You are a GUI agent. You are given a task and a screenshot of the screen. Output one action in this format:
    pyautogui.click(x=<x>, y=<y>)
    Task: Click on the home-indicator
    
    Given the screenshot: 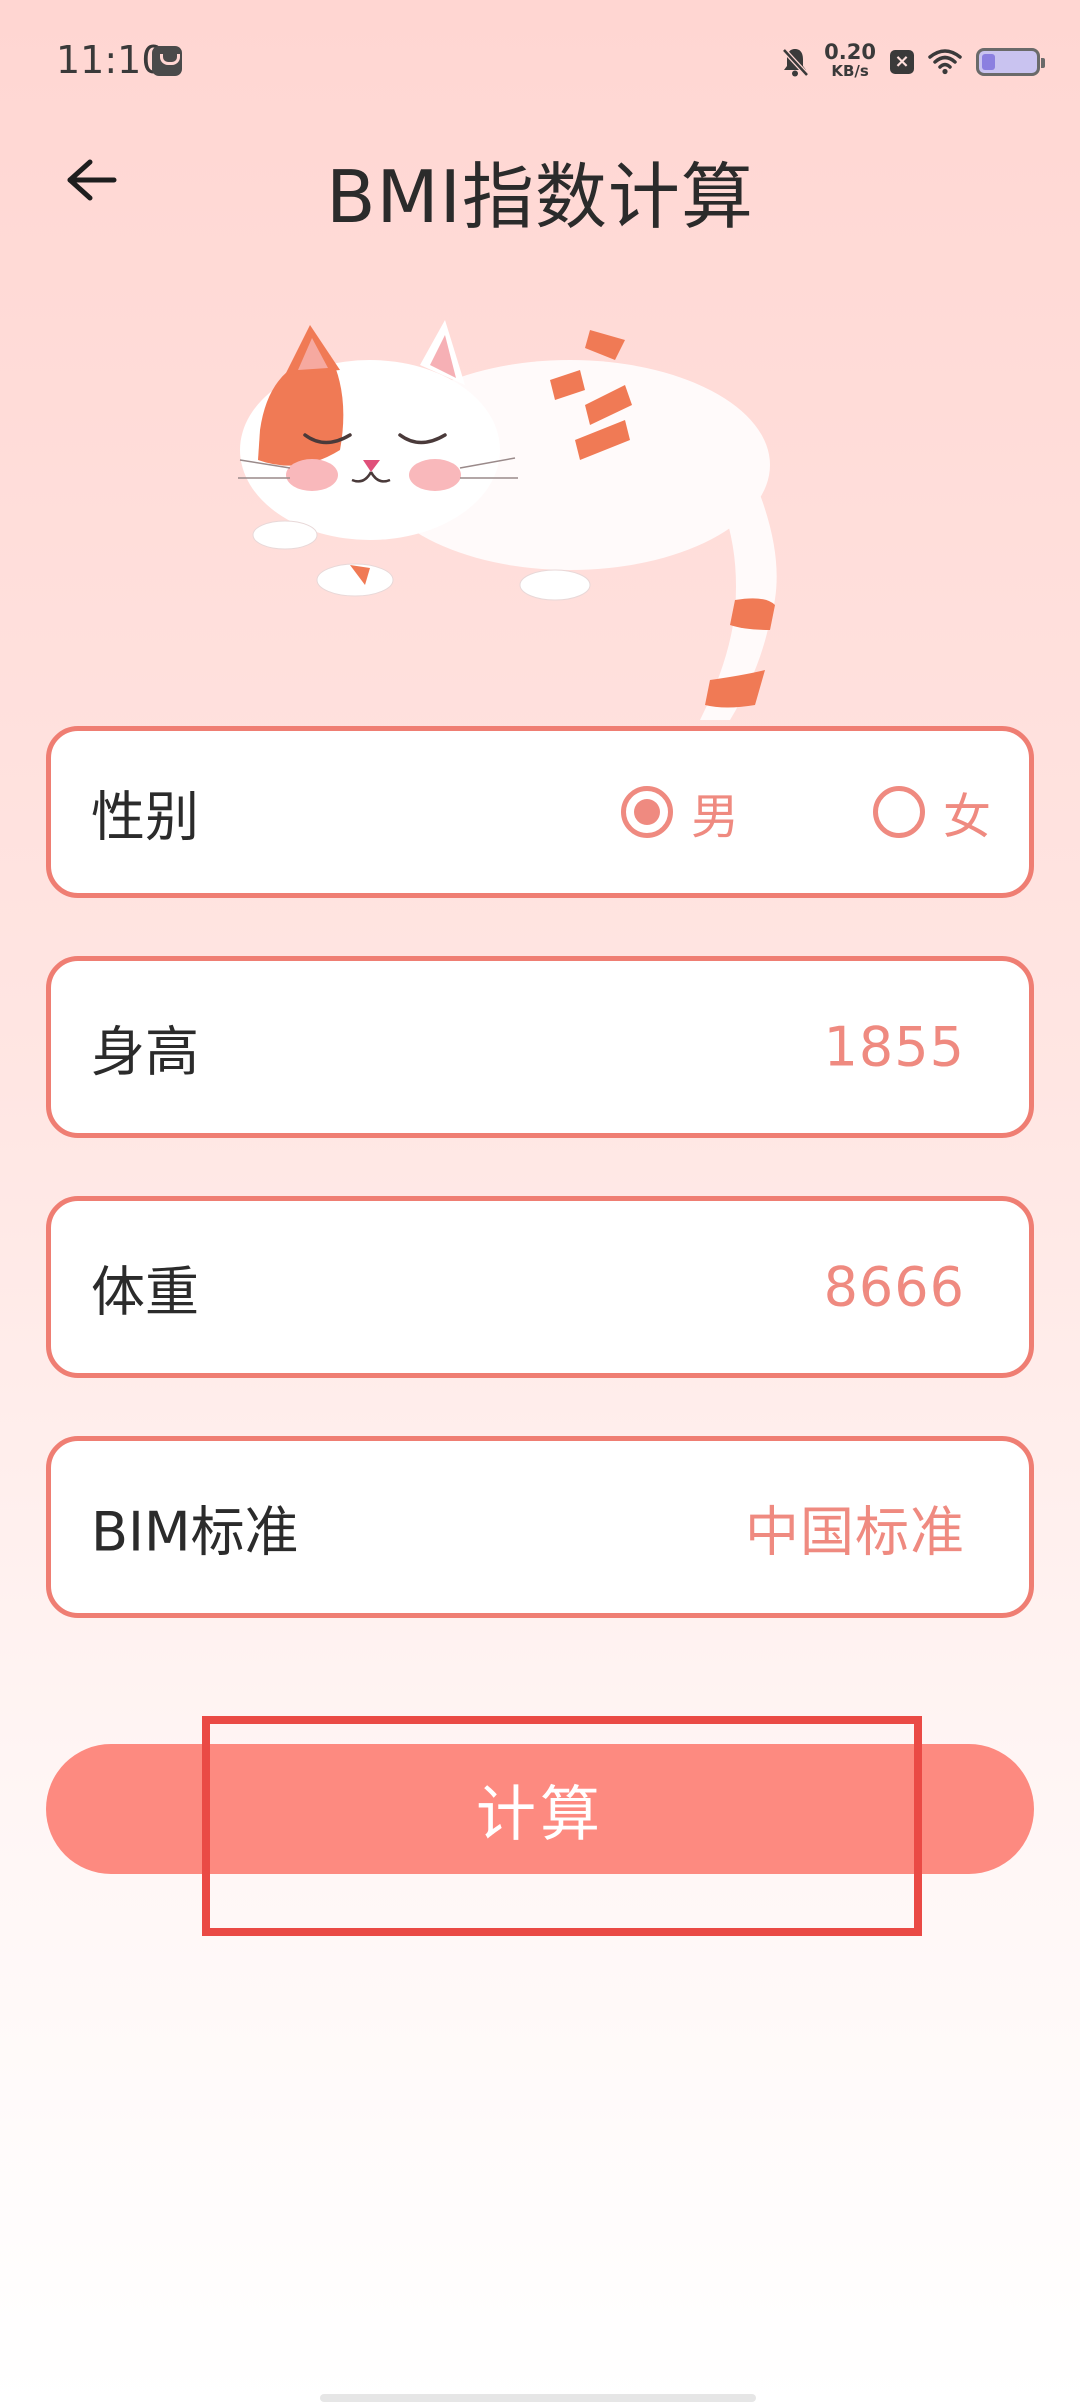 What is the action you would take?
    pyautogui.click(x=538, y=2398)
    